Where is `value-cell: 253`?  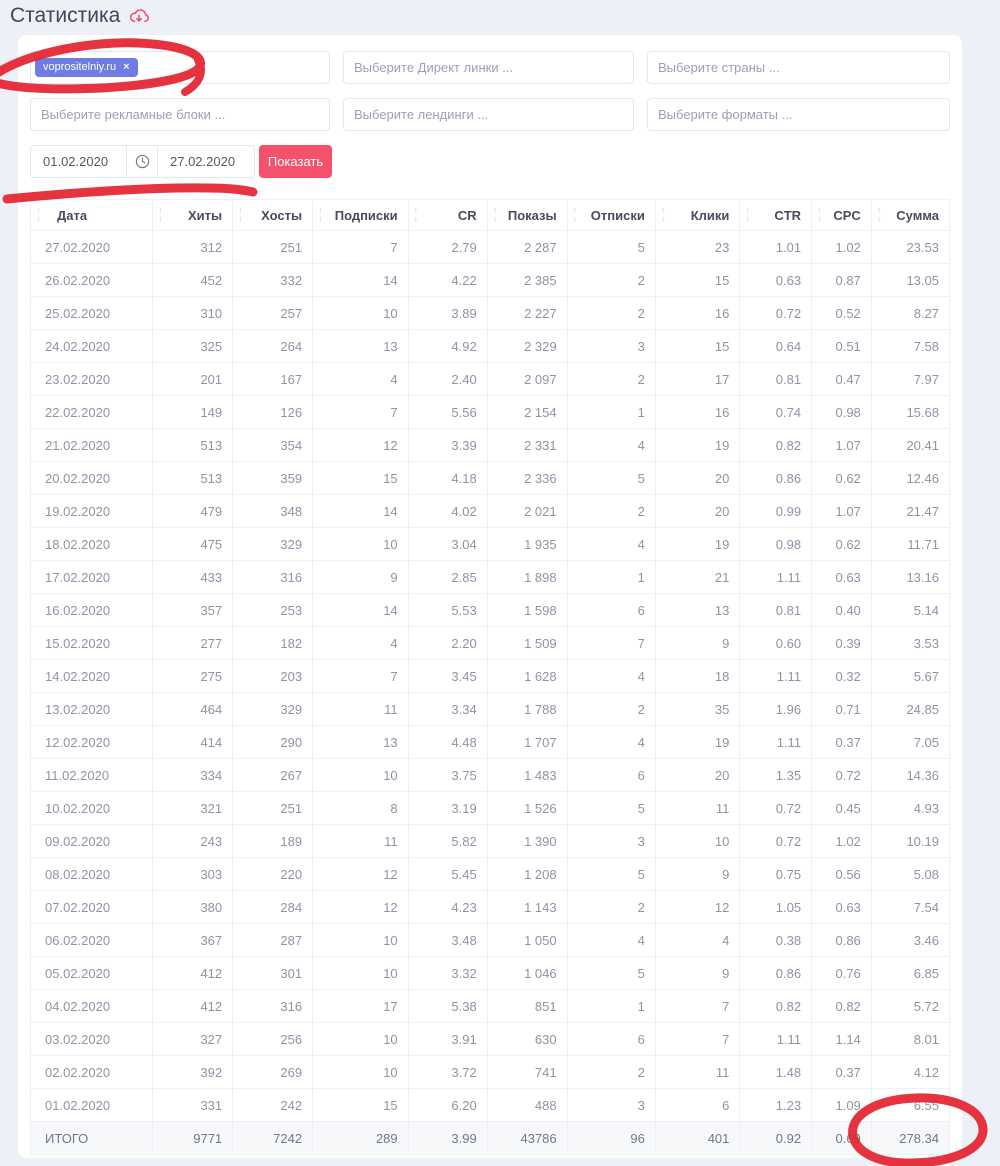
value-cell: 253 is located at coordinates (273, 610).